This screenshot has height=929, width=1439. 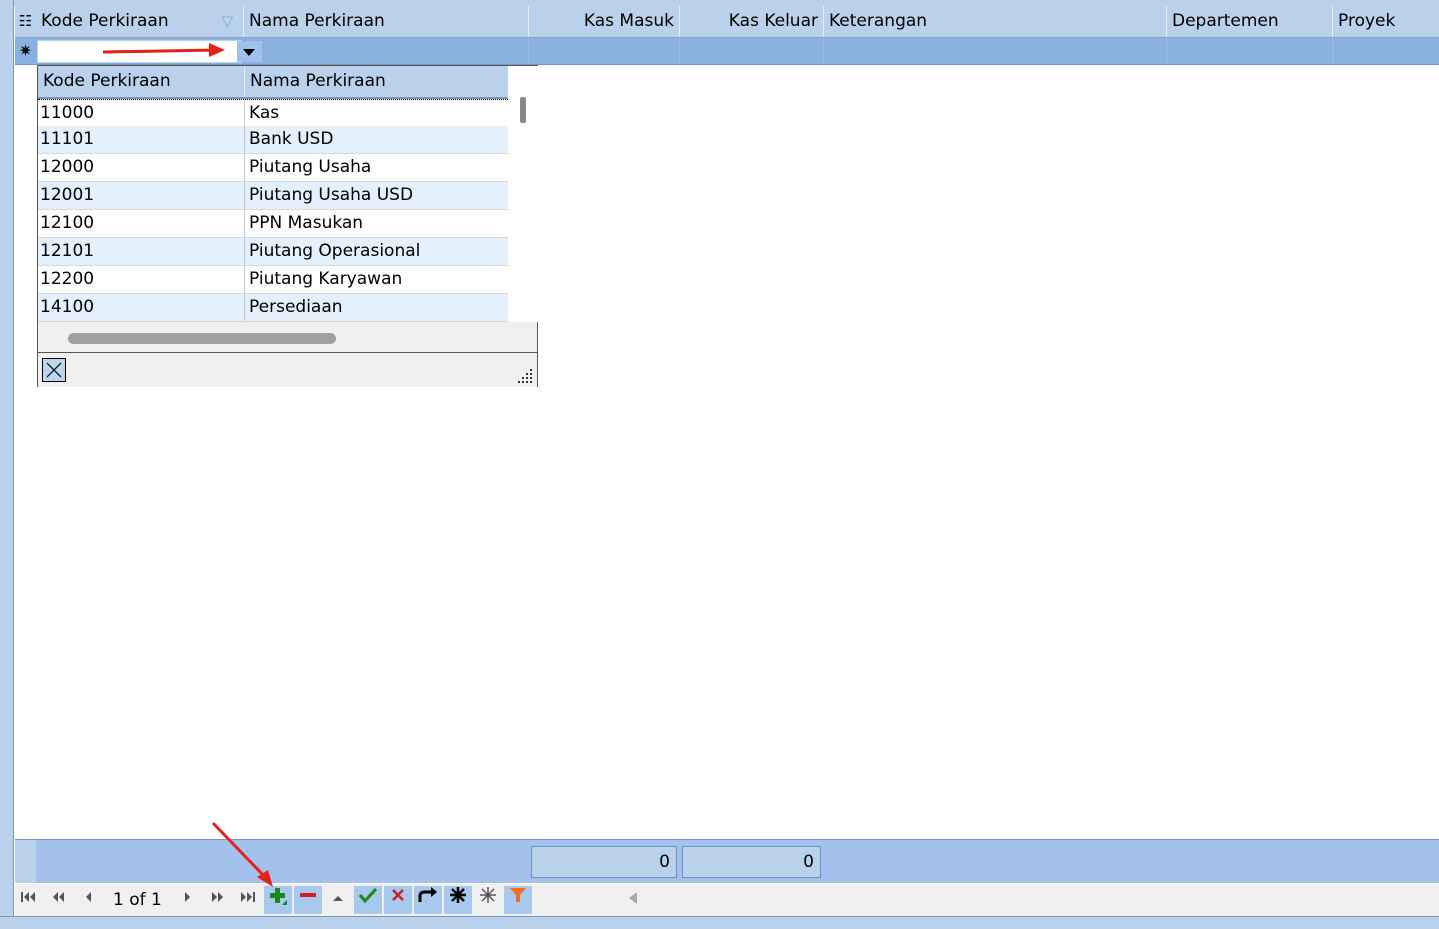 I want to click on lookup-header: Kode Perkiraan Nama Perkiraan, so click(x=273, y=82).